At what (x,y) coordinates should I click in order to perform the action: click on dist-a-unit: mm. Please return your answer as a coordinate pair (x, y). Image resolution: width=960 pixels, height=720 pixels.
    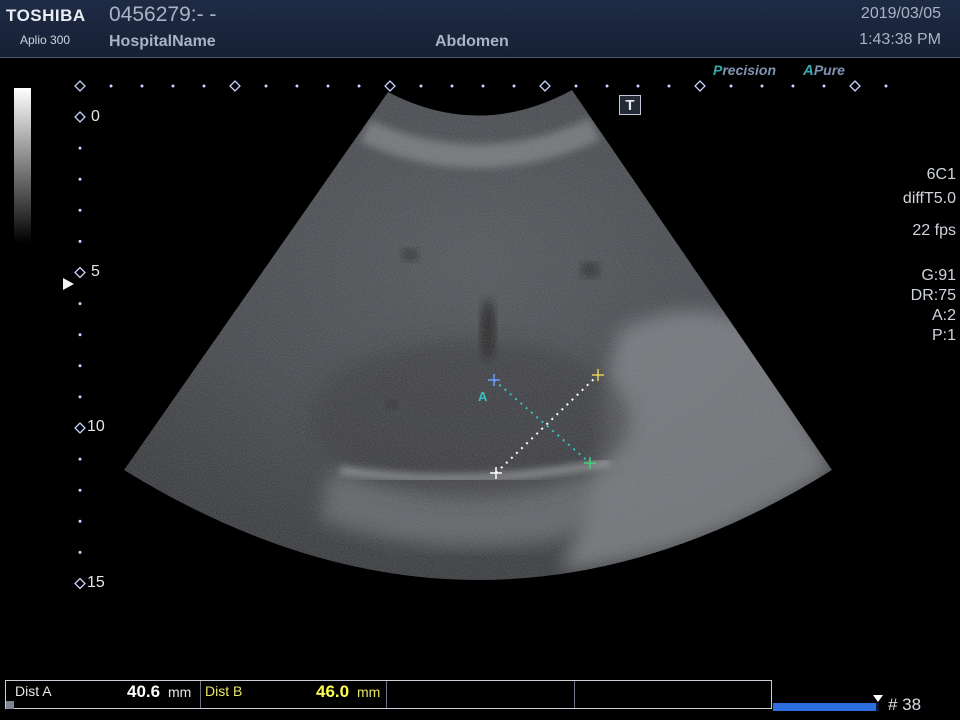
    Looking at the image, I should click on (180, 692).